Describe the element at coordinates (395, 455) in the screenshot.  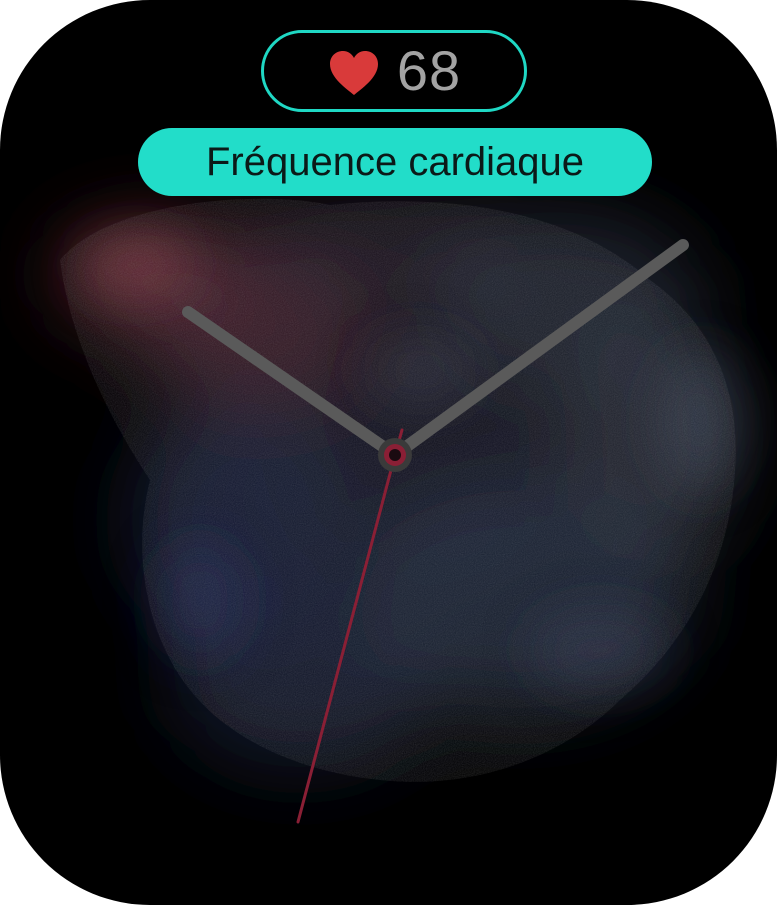
I see `hand-pivot-center` at that location.